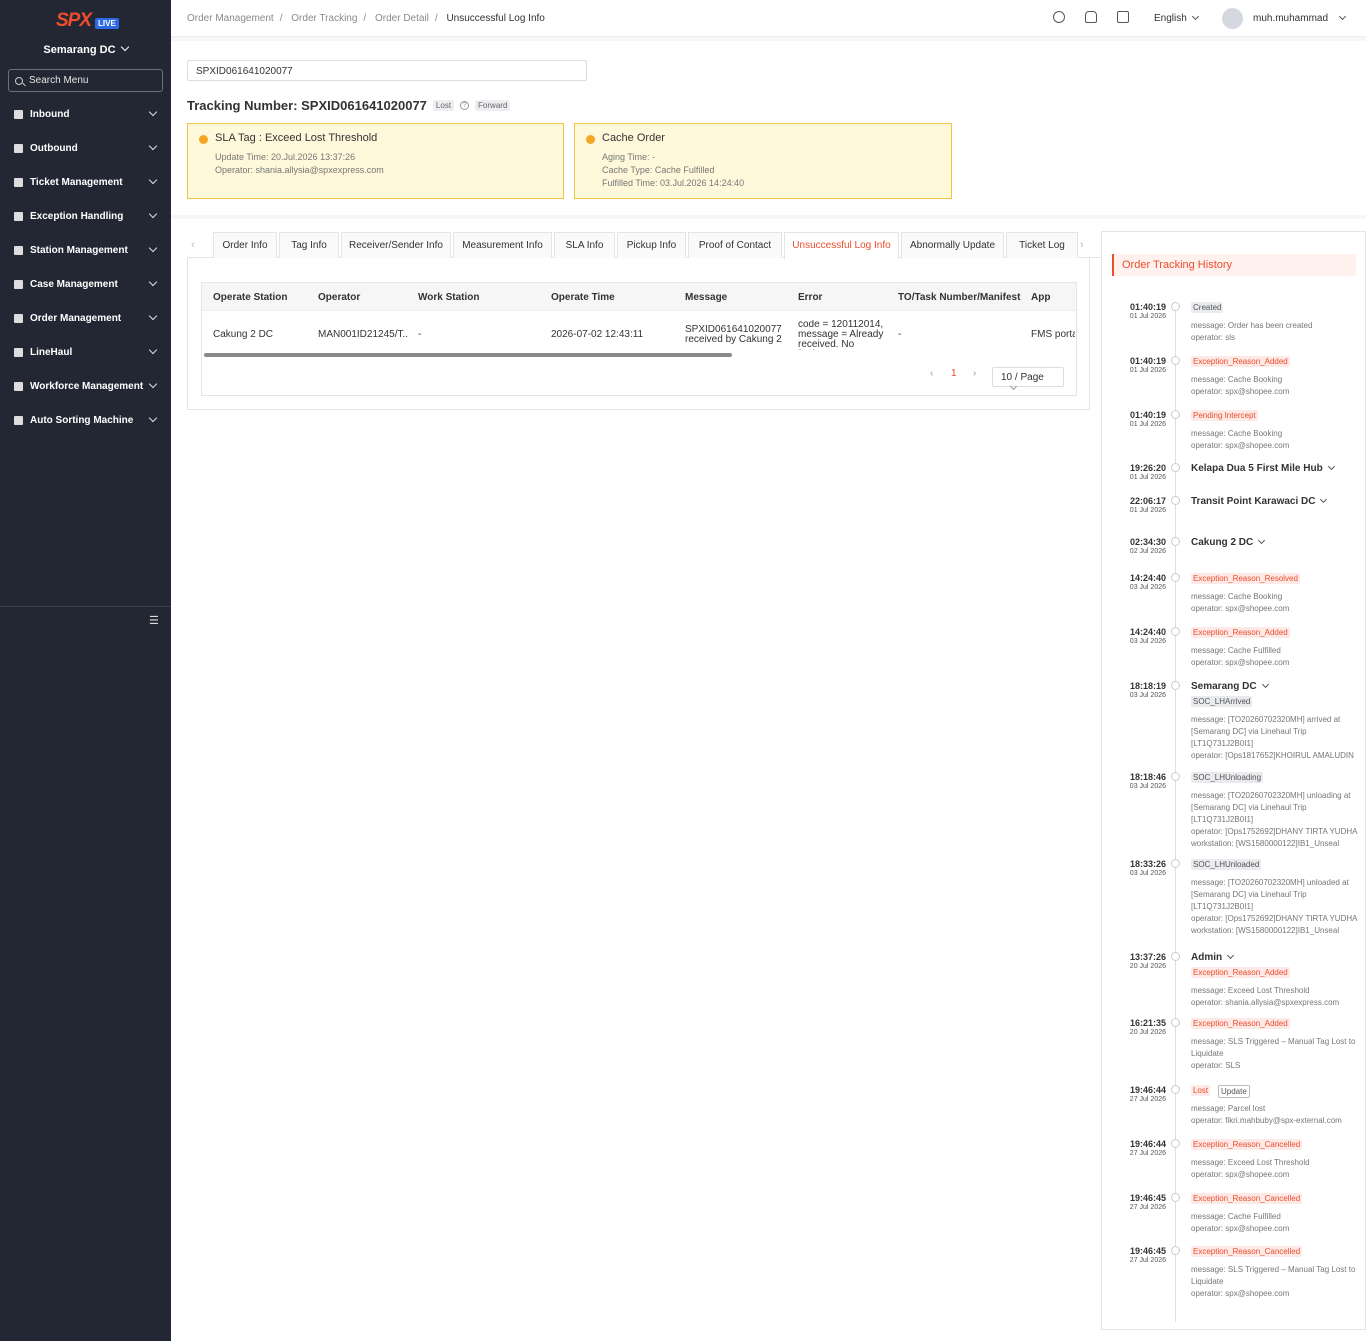  Describe the element at coordinates (1123, 17) in the screenshot. I see `clipboard-icon` at that location.